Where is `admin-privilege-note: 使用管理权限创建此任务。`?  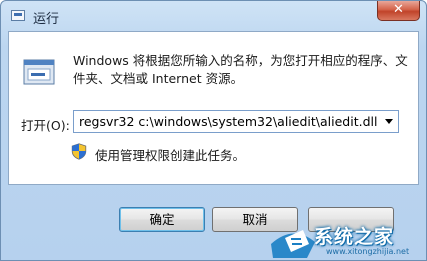
admin-privilege-note: 使用管理权限创建此任务。 is located at coordinates (170, 155).